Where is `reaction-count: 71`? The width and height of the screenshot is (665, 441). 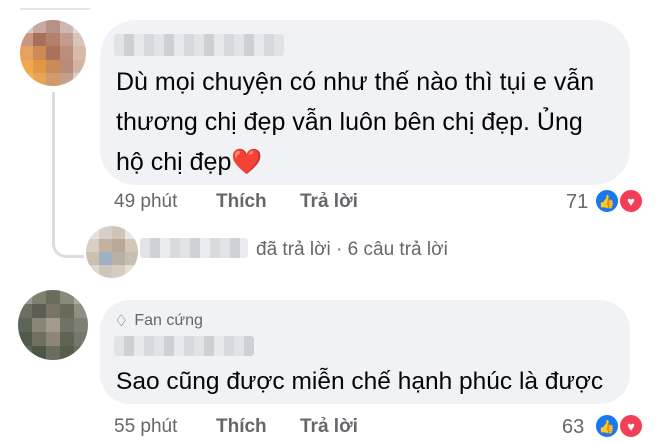
reaction-count: 71 is located at coordinates (577, 202).